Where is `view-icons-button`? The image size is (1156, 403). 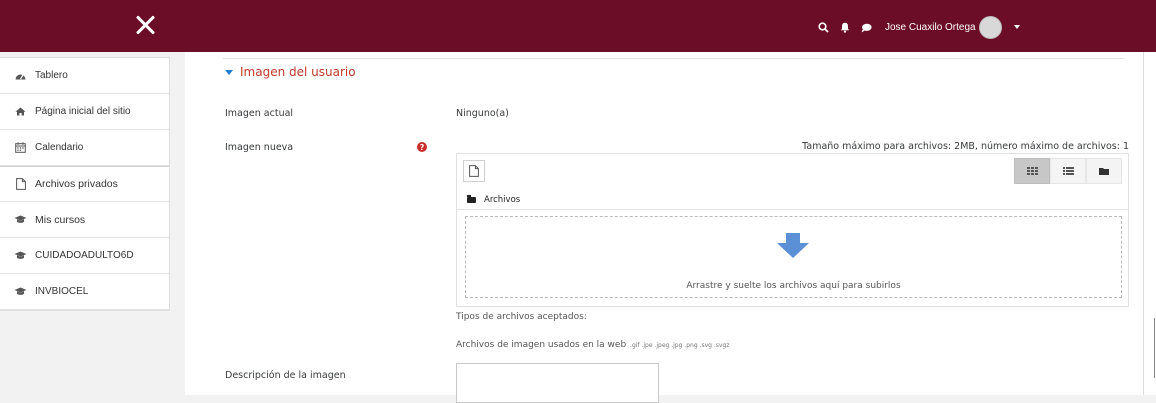
view-icons-button is located at coordinates (1032, 171).